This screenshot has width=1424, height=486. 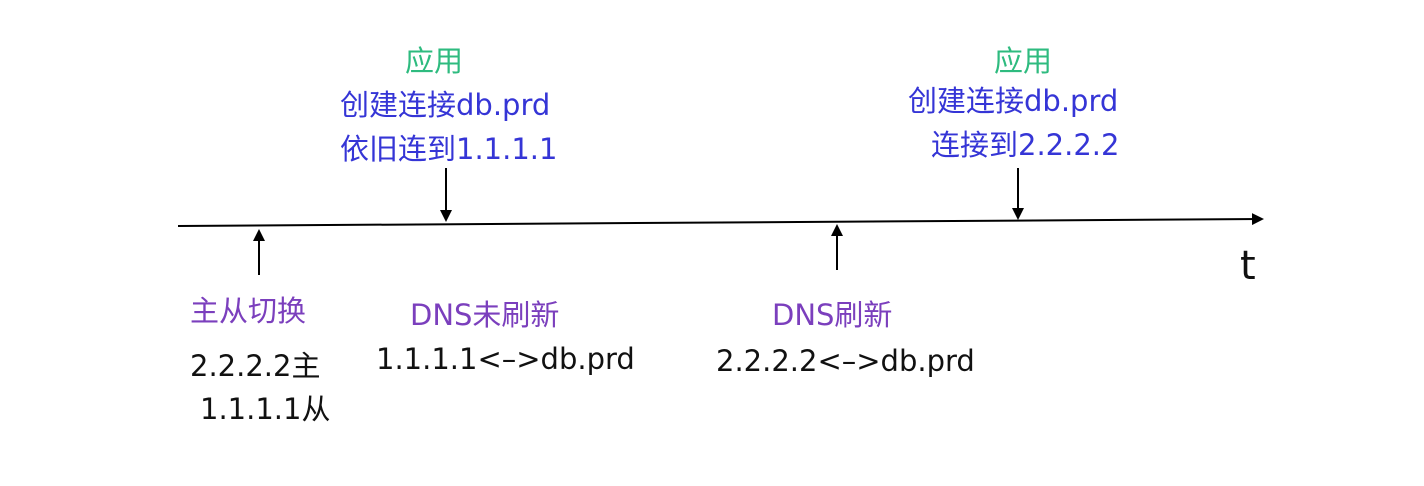 I want to click on dns-refreshed-title: DNS刷新, so click(x=832, y=315).